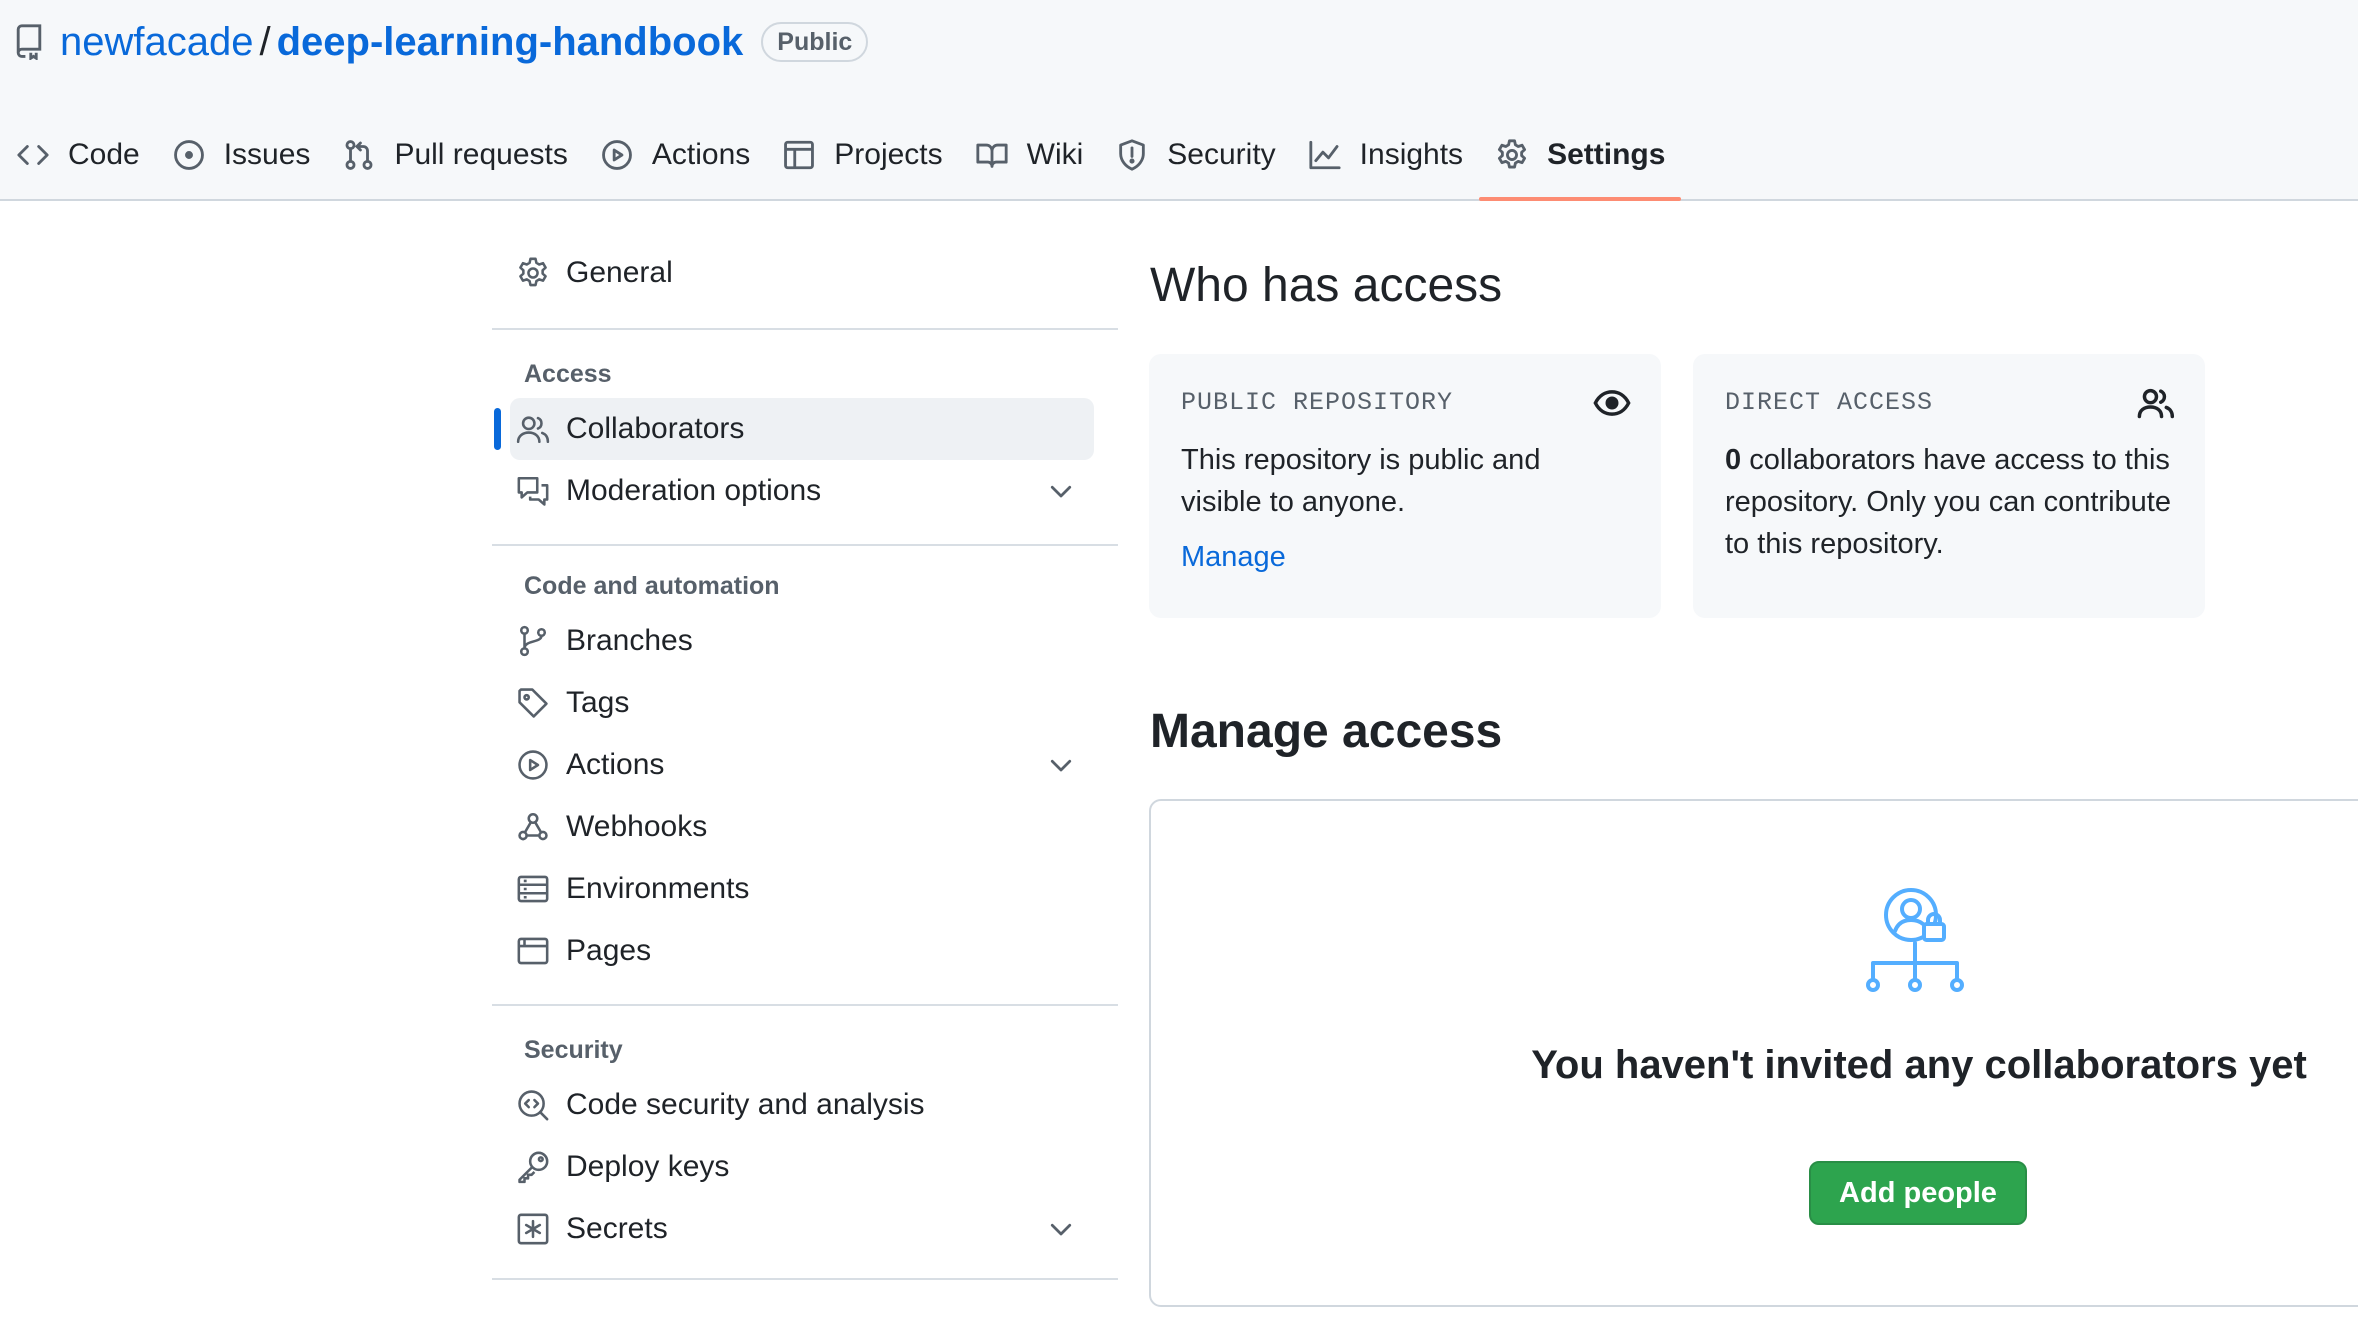  I want to click on manage-access-heading: Manage access, so click(1326, 731).